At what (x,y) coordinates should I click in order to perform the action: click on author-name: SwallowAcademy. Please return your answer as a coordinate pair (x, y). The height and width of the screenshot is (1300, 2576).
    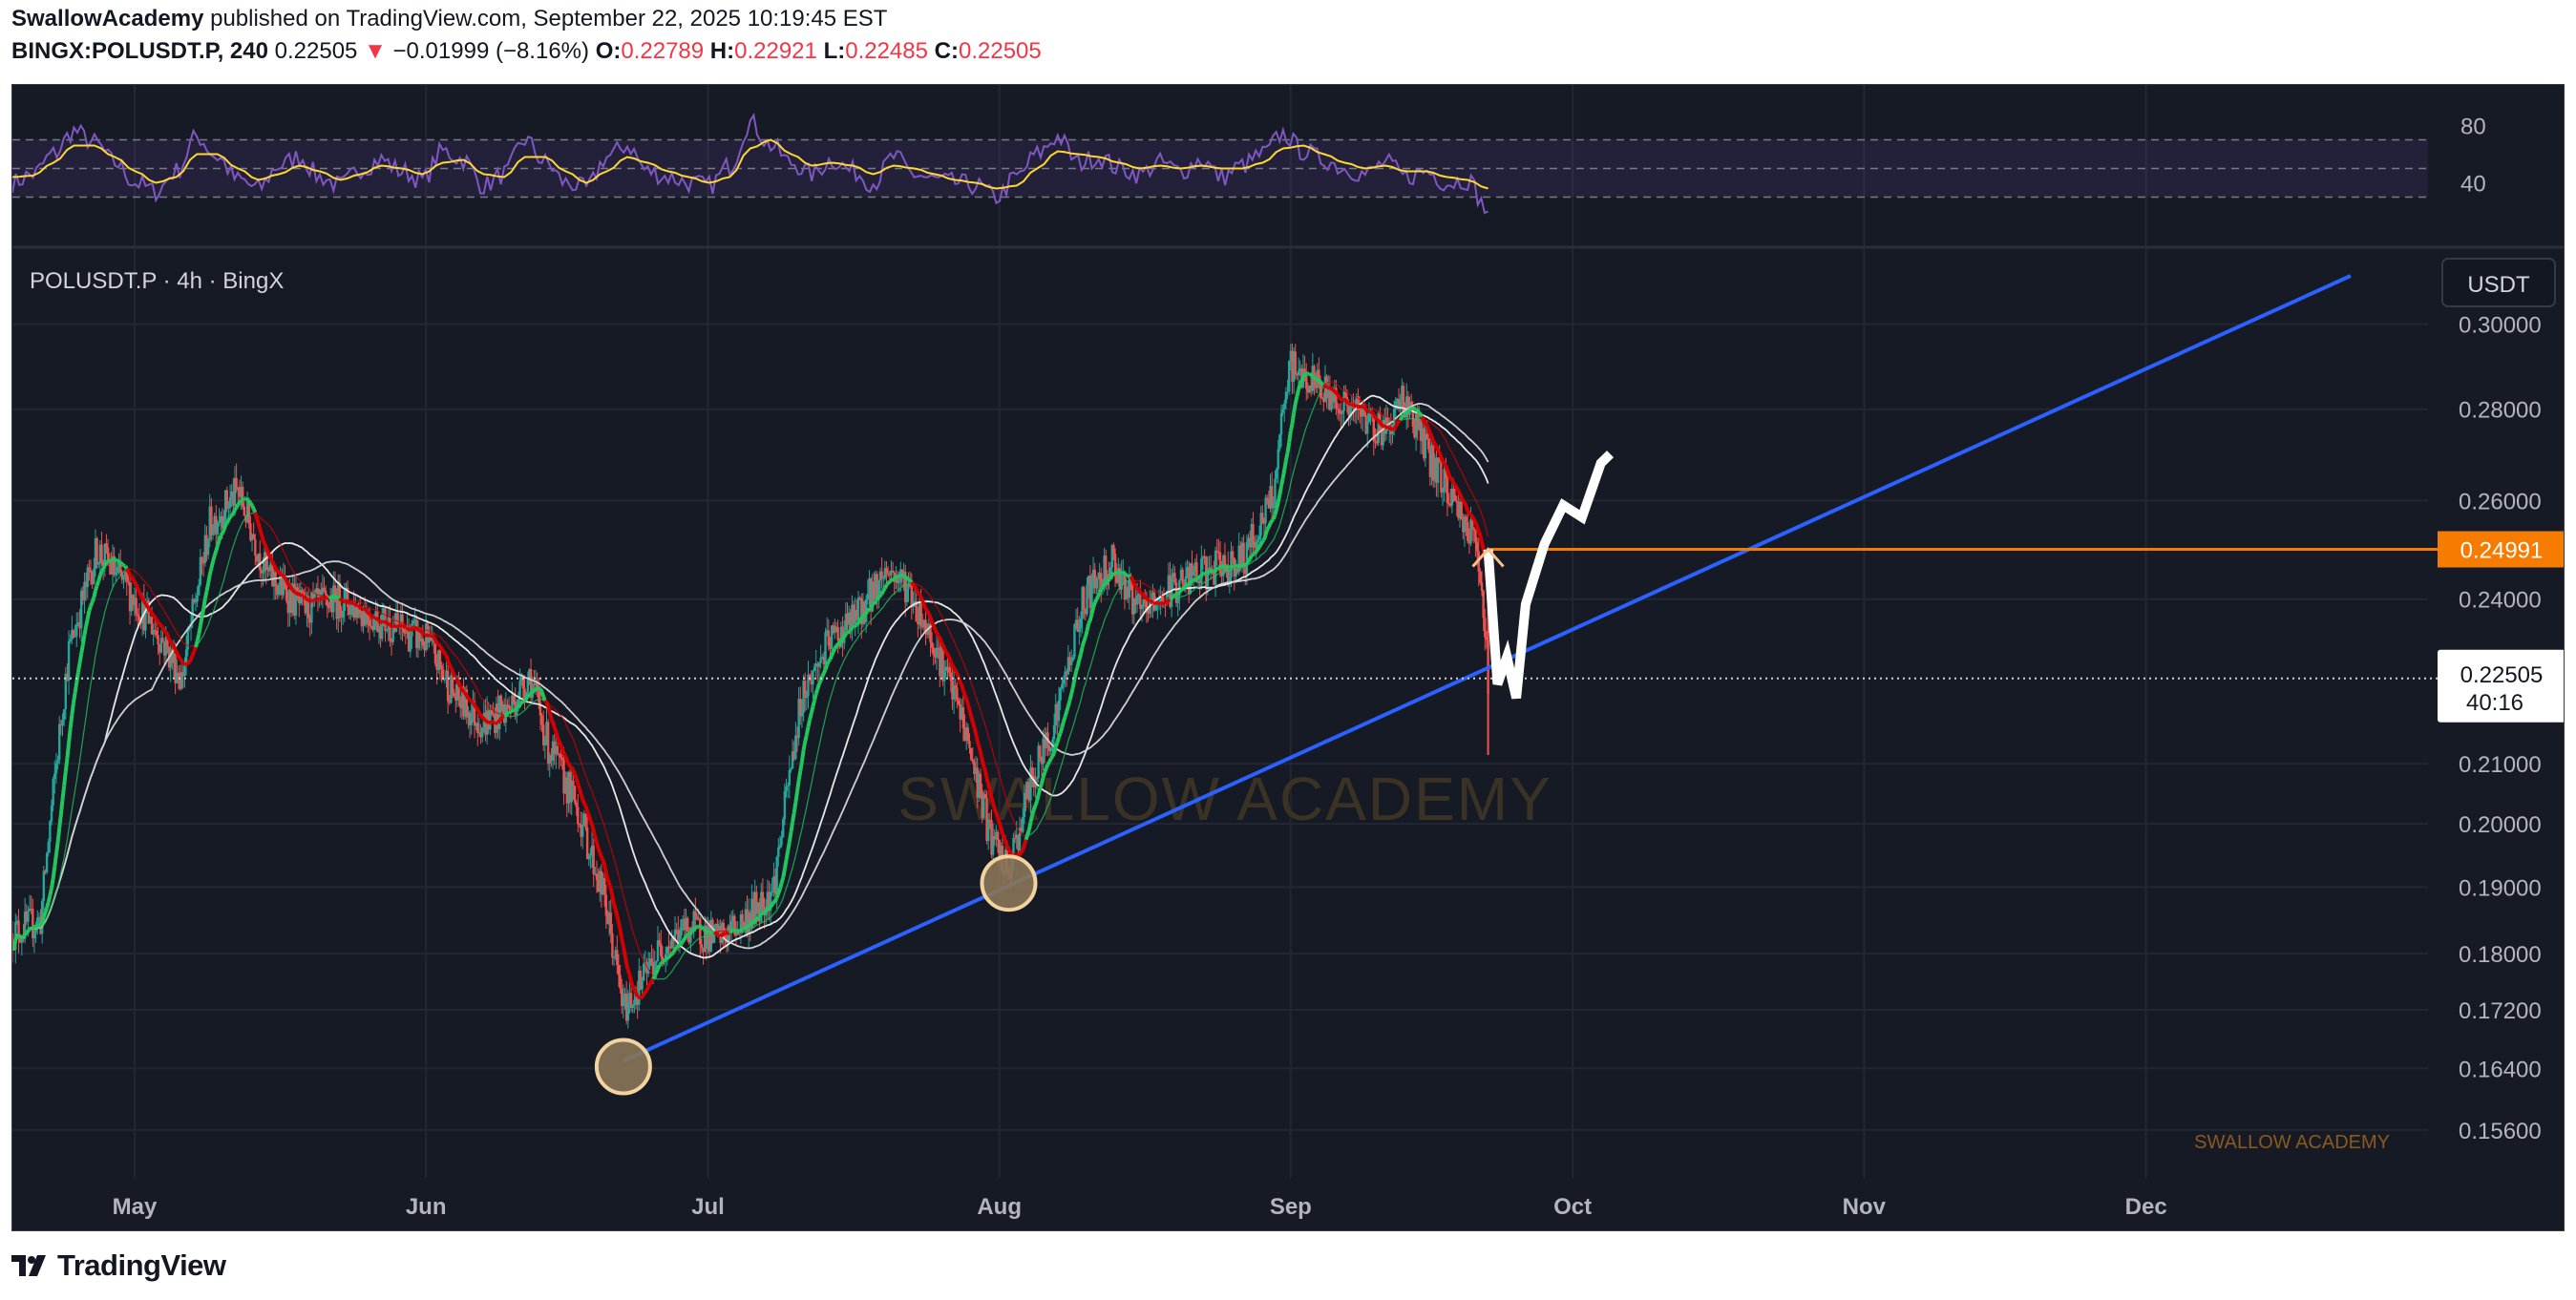
    Looking at the image, I should click on (107, 18).